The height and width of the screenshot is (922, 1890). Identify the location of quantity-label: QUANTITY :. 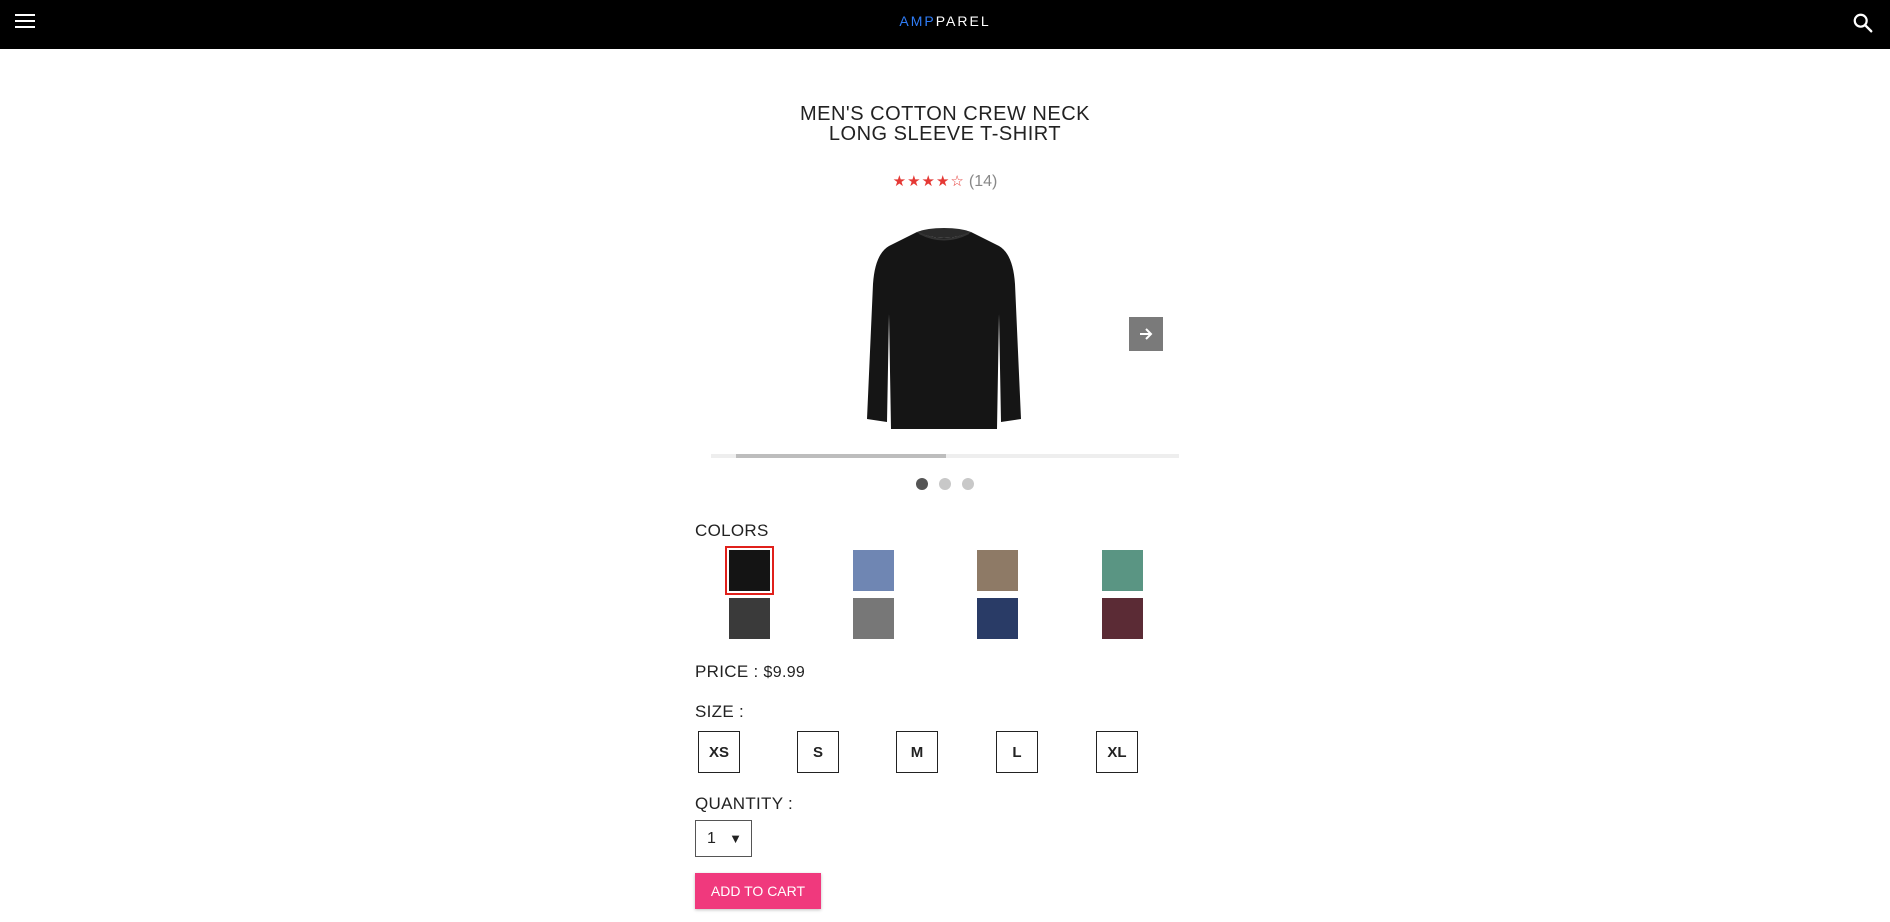
(744, 803).